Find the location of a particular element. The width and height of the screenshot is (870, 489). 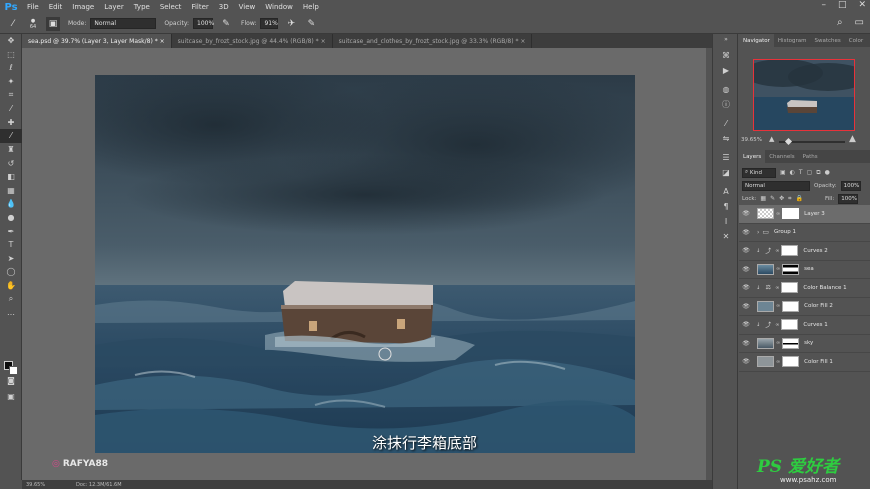

menu-view: View is located at coordinates (247, 7).